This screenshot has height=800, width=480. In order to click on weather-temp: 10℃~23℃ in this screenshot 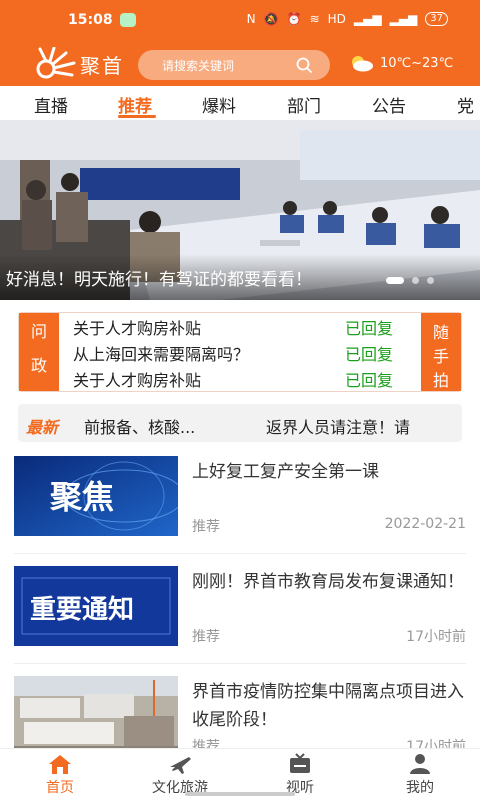, I will do `click(417, 63)`.